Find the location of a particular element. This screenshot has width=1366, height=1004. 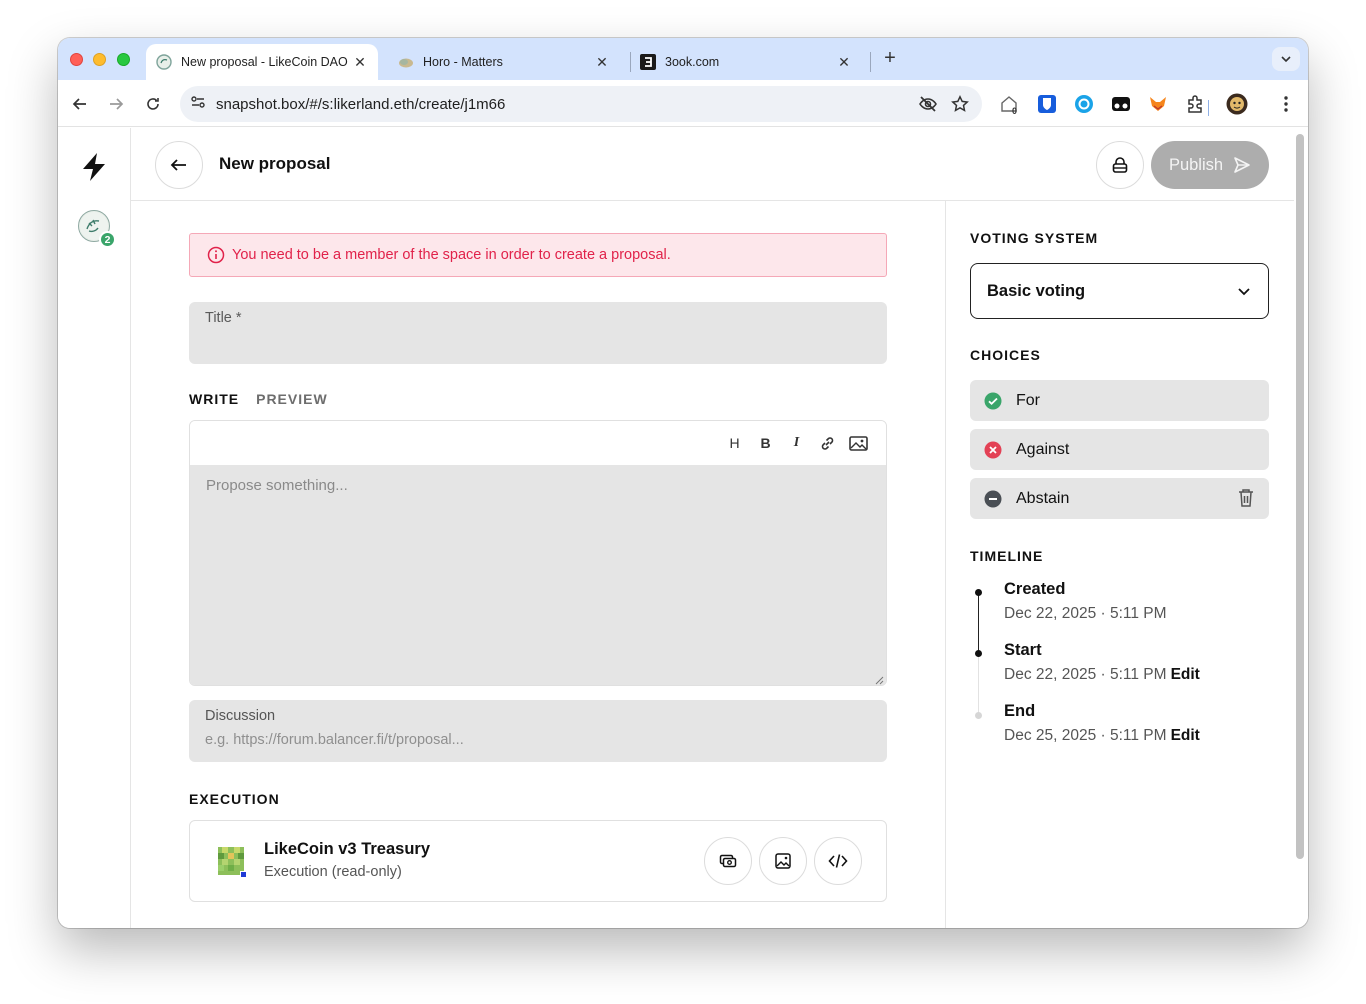

timeline-line-pending is located at coordinates (978, 684).